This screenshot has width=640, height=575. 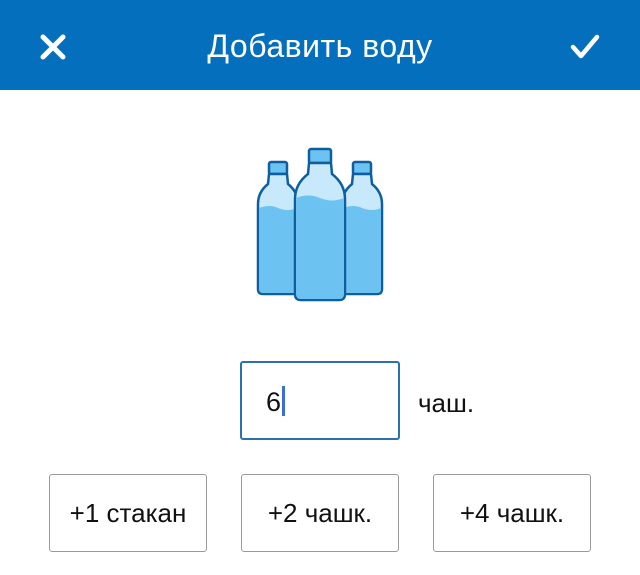 What do you see at coordinates (320, 400) in the screenshot?
I see `amount-input: 6` at bounding box center [320, 400].